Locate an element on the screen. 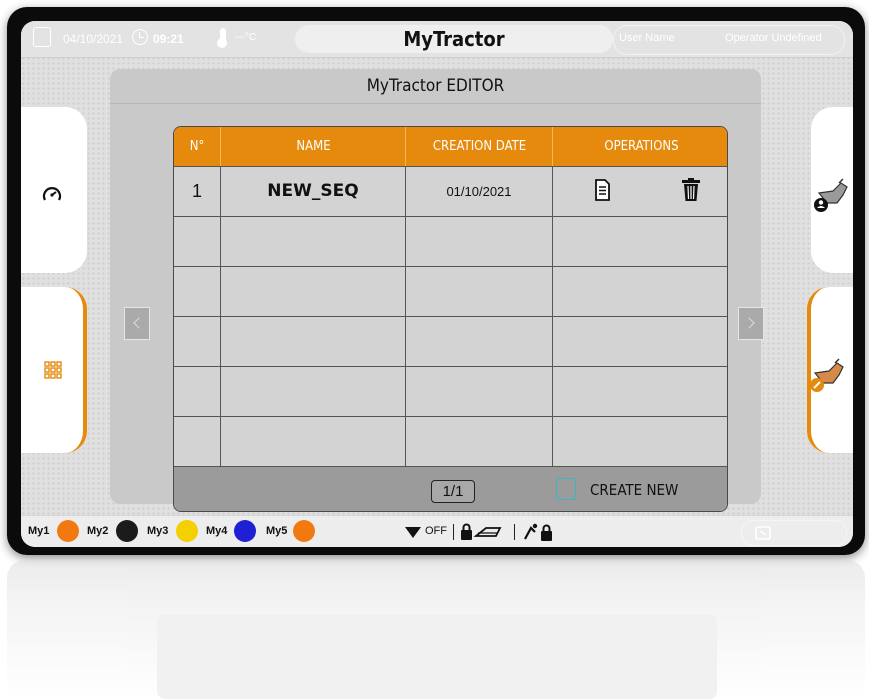  tractor-user-icon is located at coordinates (831, 195).